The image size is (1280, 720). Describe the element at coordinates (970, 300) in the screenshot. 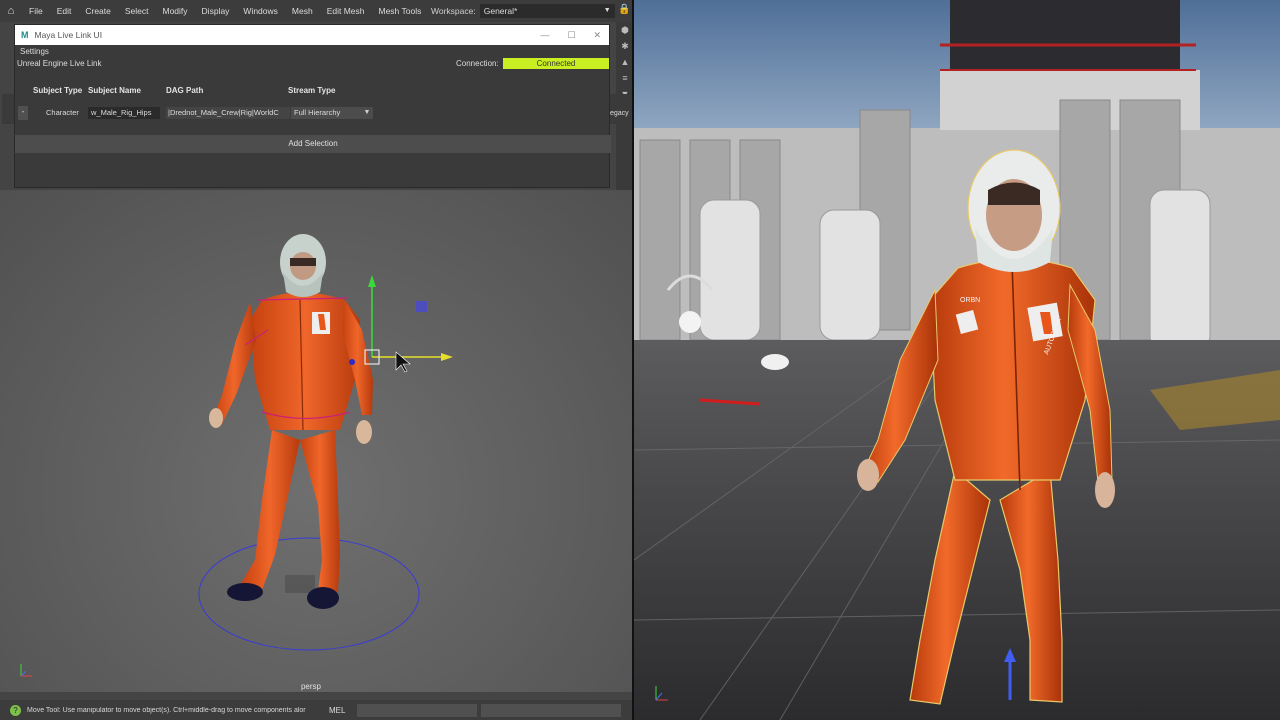

I see `suit-chest-text-left: ORBN` at that location.